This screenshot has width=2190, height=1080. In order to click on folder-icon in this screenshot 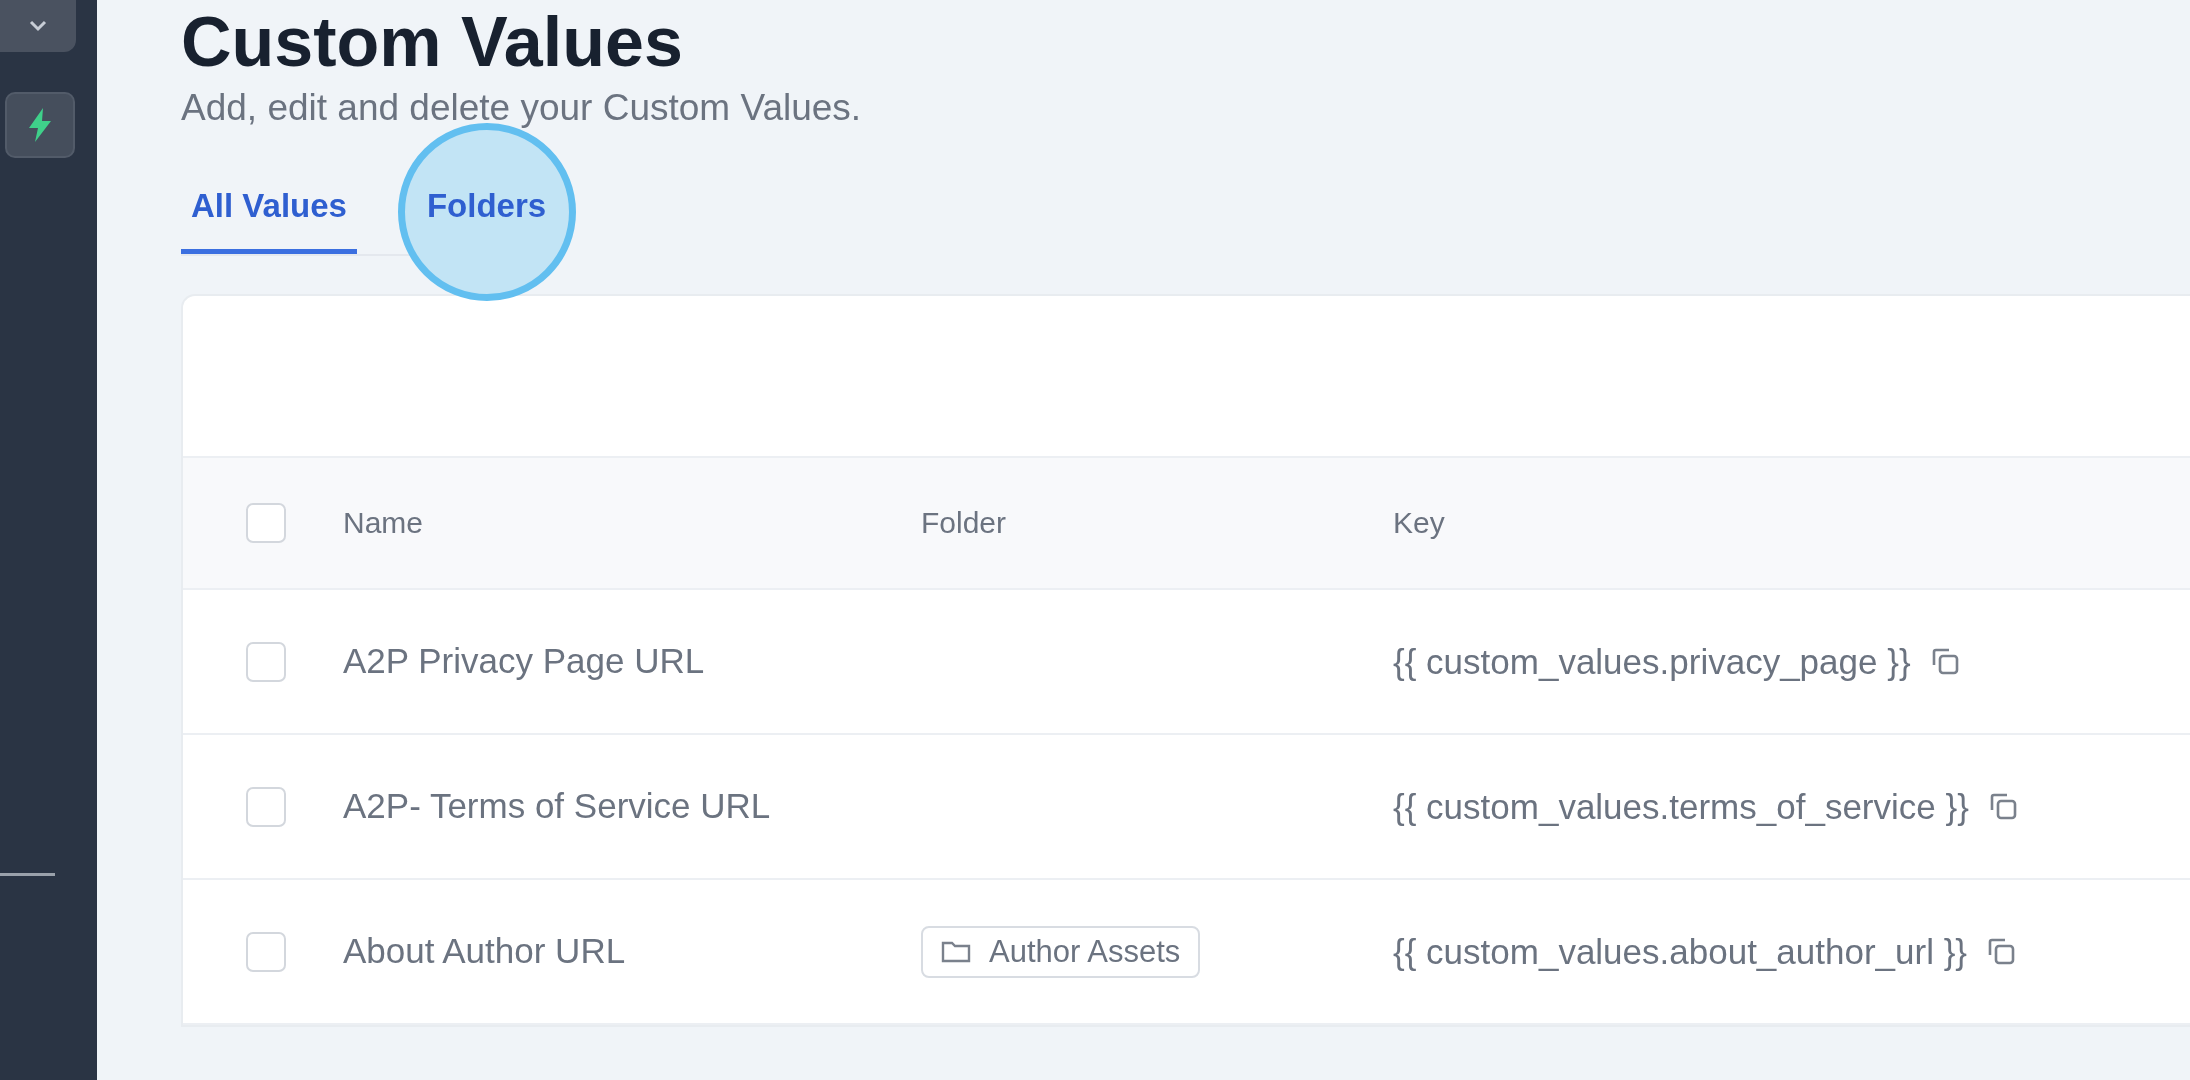, I will do `click(956, 951)`.